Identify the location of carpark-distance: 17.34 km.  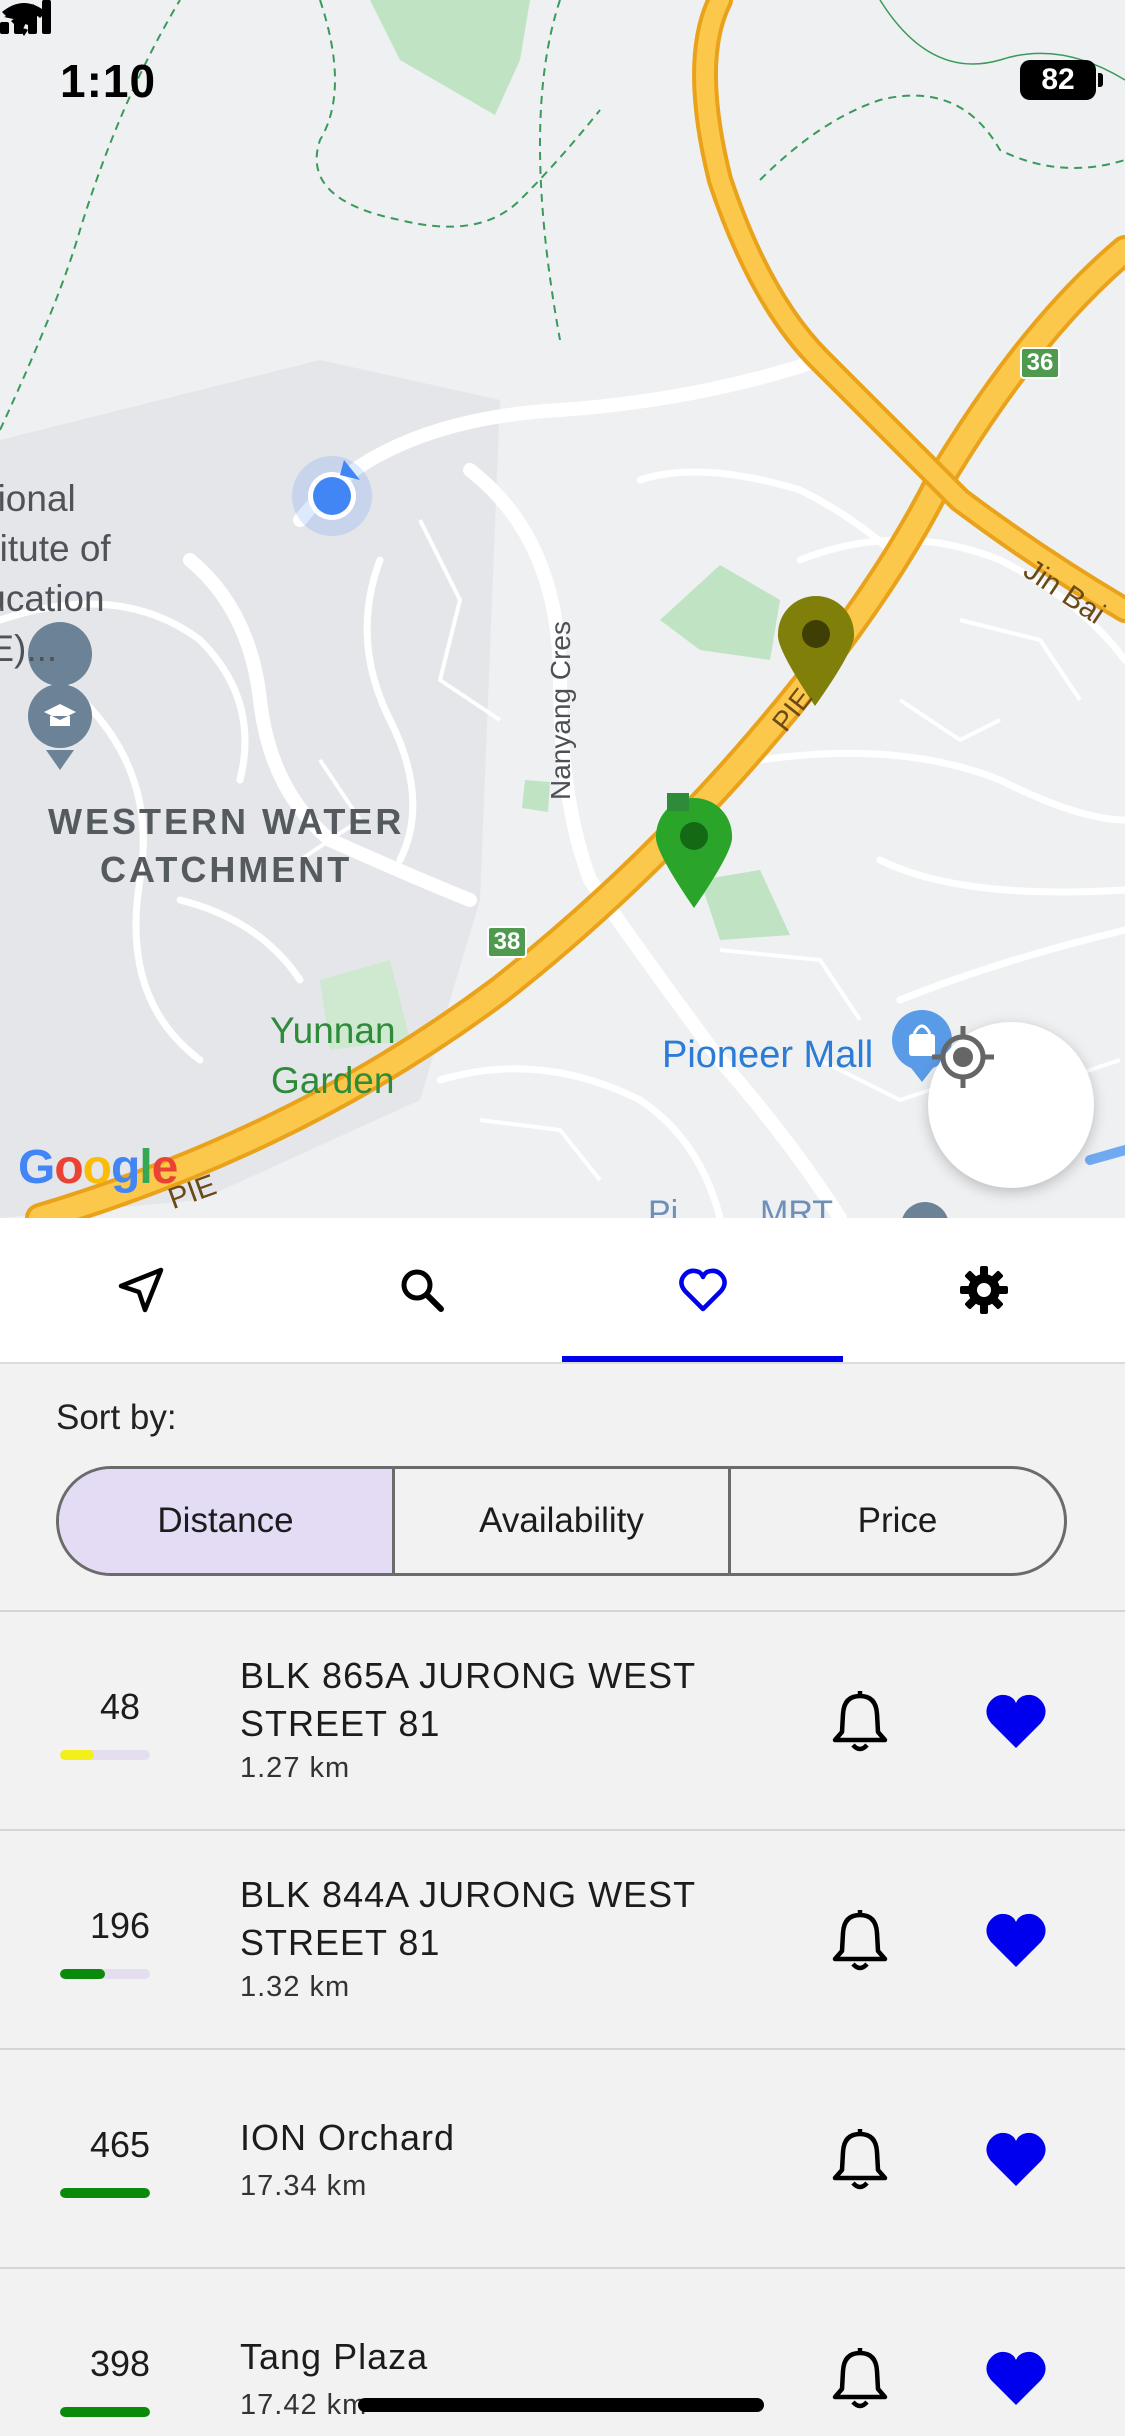
(304, 2186).